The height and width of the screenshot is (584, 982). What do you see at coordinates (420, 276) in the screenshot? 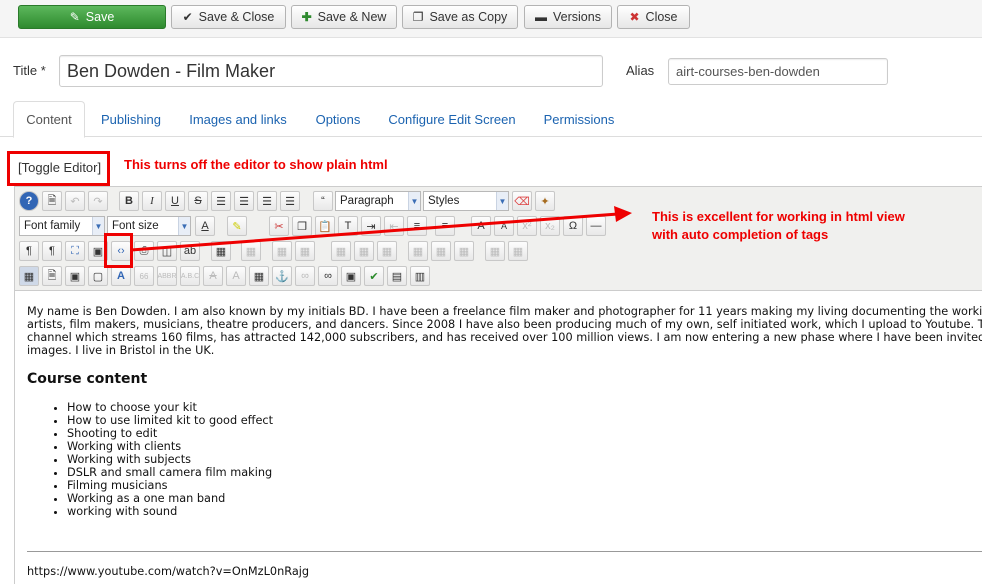
I see `preview-icon: ▥` at bounding box center [420, 276].